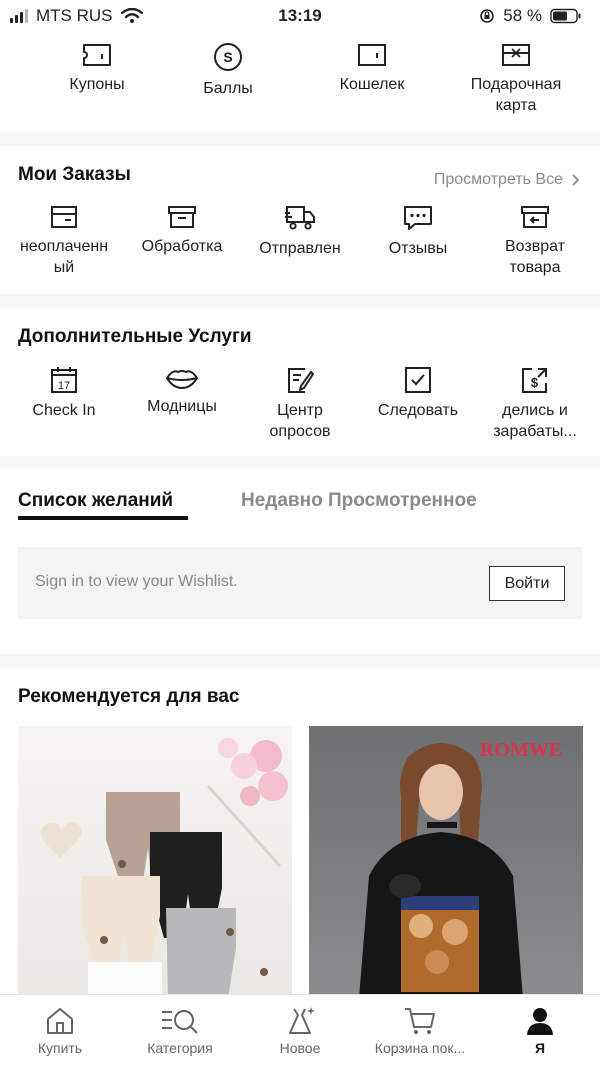 Image resolution: width=600 pixels, height=1066 pixels. I want to click on tab-recently-viewed: Недавно Просмотренное, so click(359, 501).